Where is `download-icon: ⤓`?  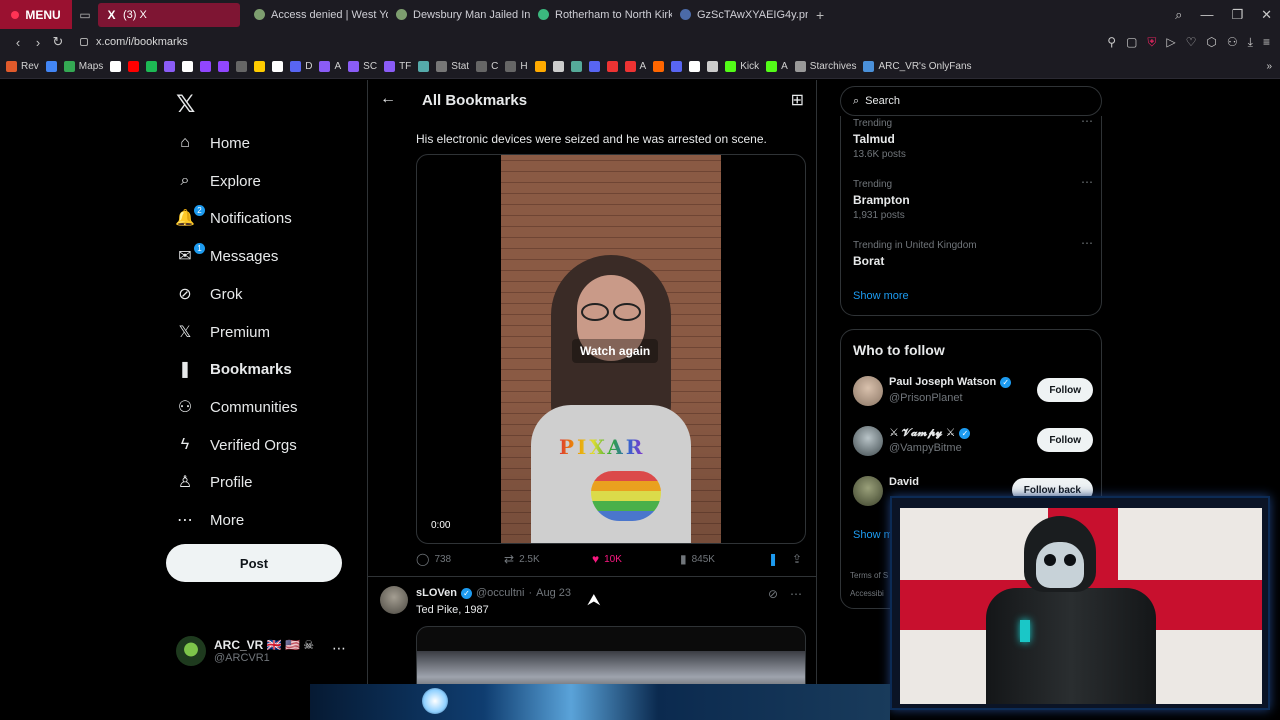 download-icon: ⤓ is located at coordinates (1250, 42).